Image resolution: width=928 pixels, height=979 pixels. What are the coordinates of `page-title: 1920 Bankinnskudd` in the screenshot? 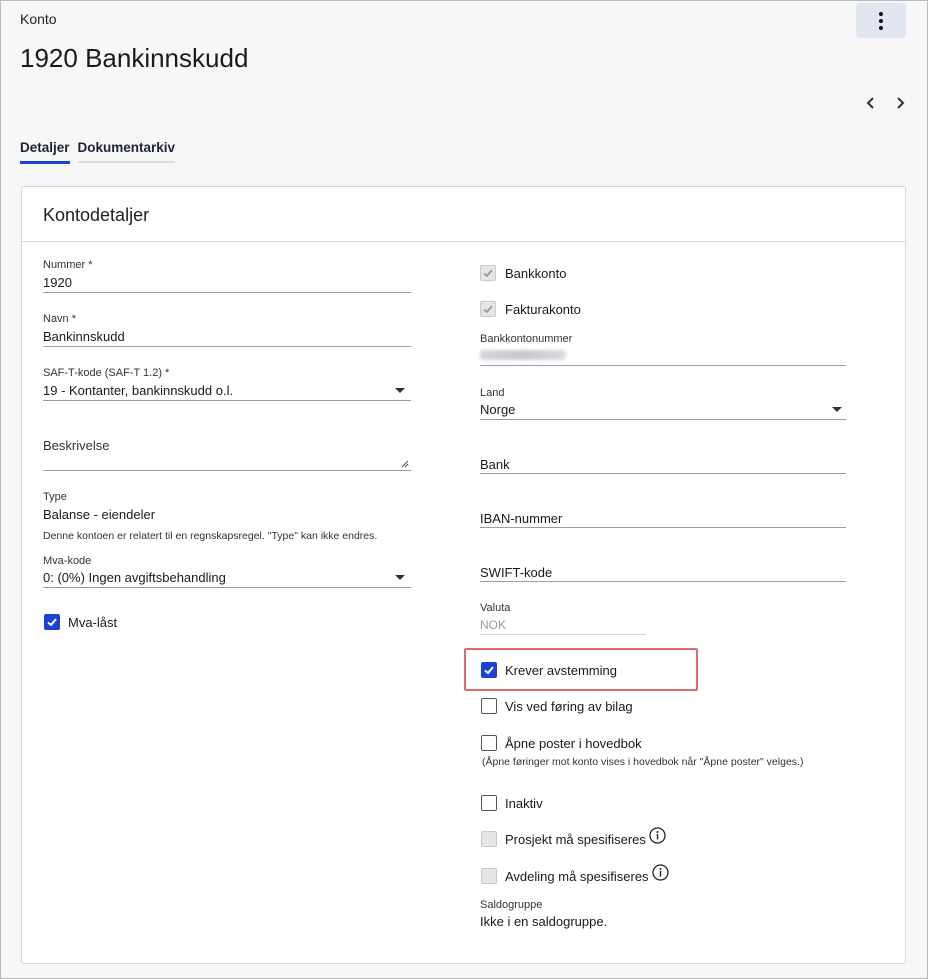 It's located at (134, 58).